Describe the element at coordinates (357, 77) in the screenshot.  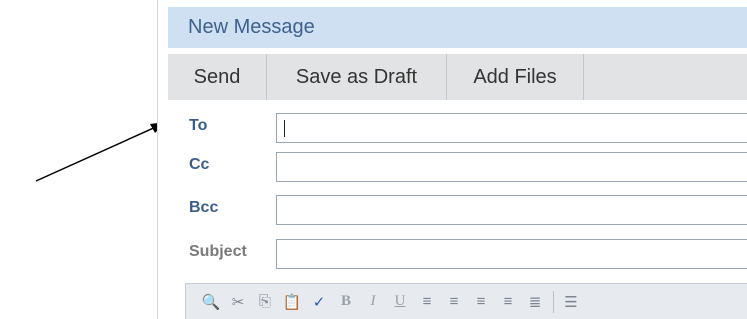
I see `save-draft-button: Save as Draft` at that location.